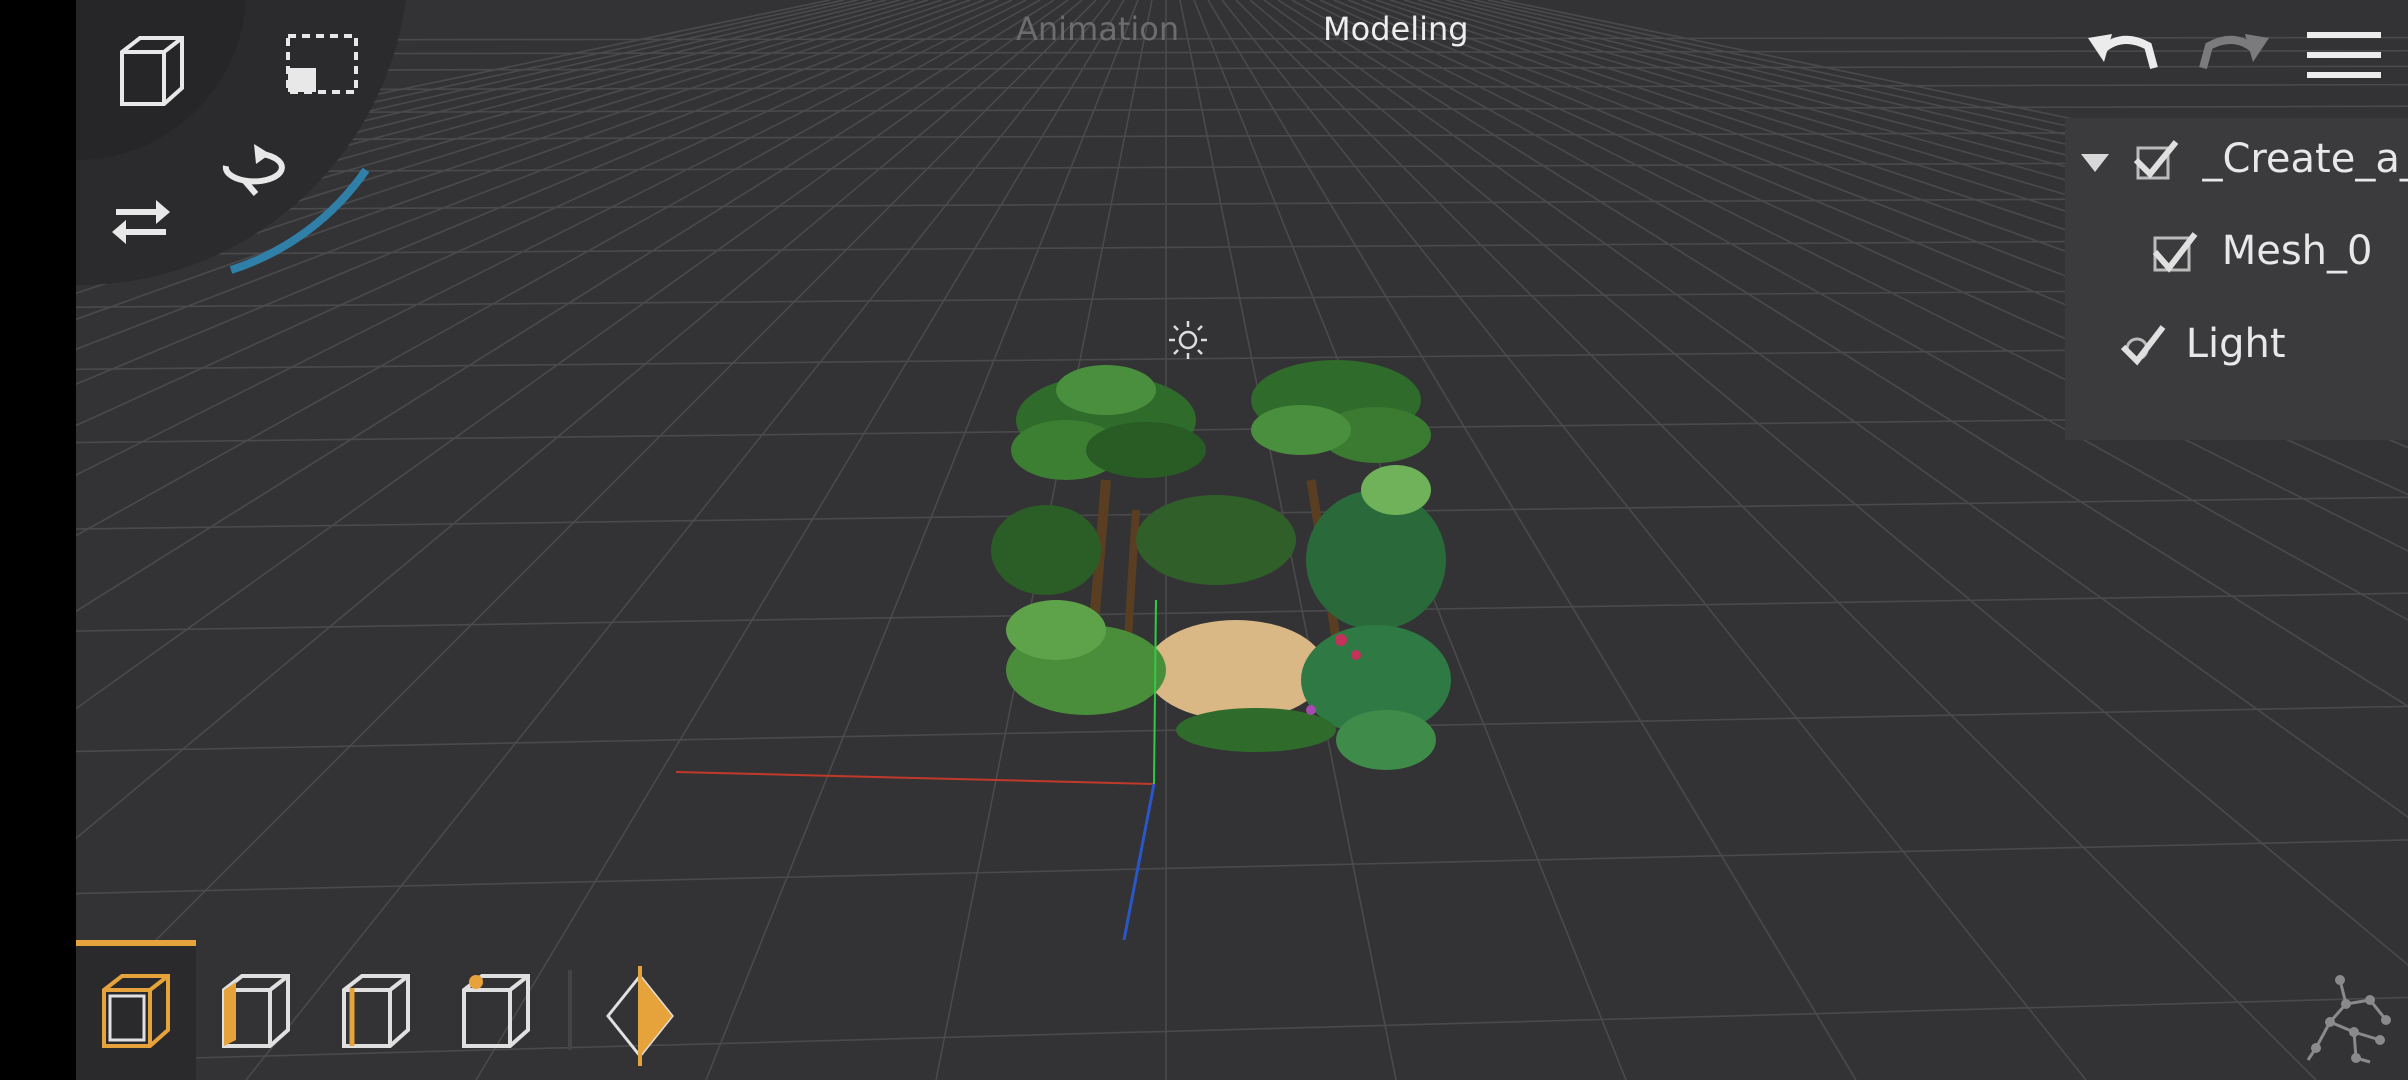 This screenshot has width=2408, height=1080. What do you see at coordinates (2344, 55) in the screenshot?
I see `menu-icon` at bounding box center [2344, 55].